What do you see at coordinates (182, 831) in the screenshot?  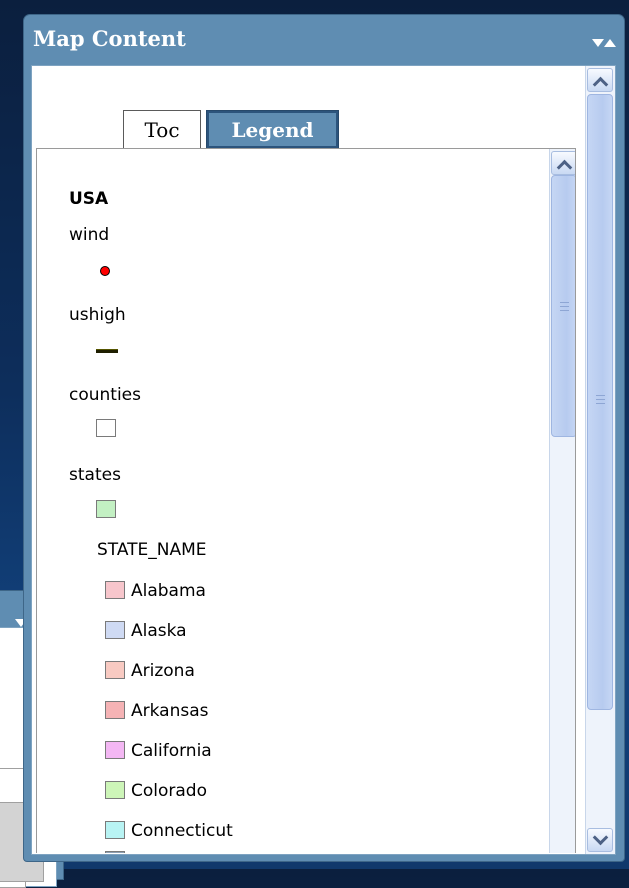 I see `state-label: Connecticut` at bounding box center [182, 831].